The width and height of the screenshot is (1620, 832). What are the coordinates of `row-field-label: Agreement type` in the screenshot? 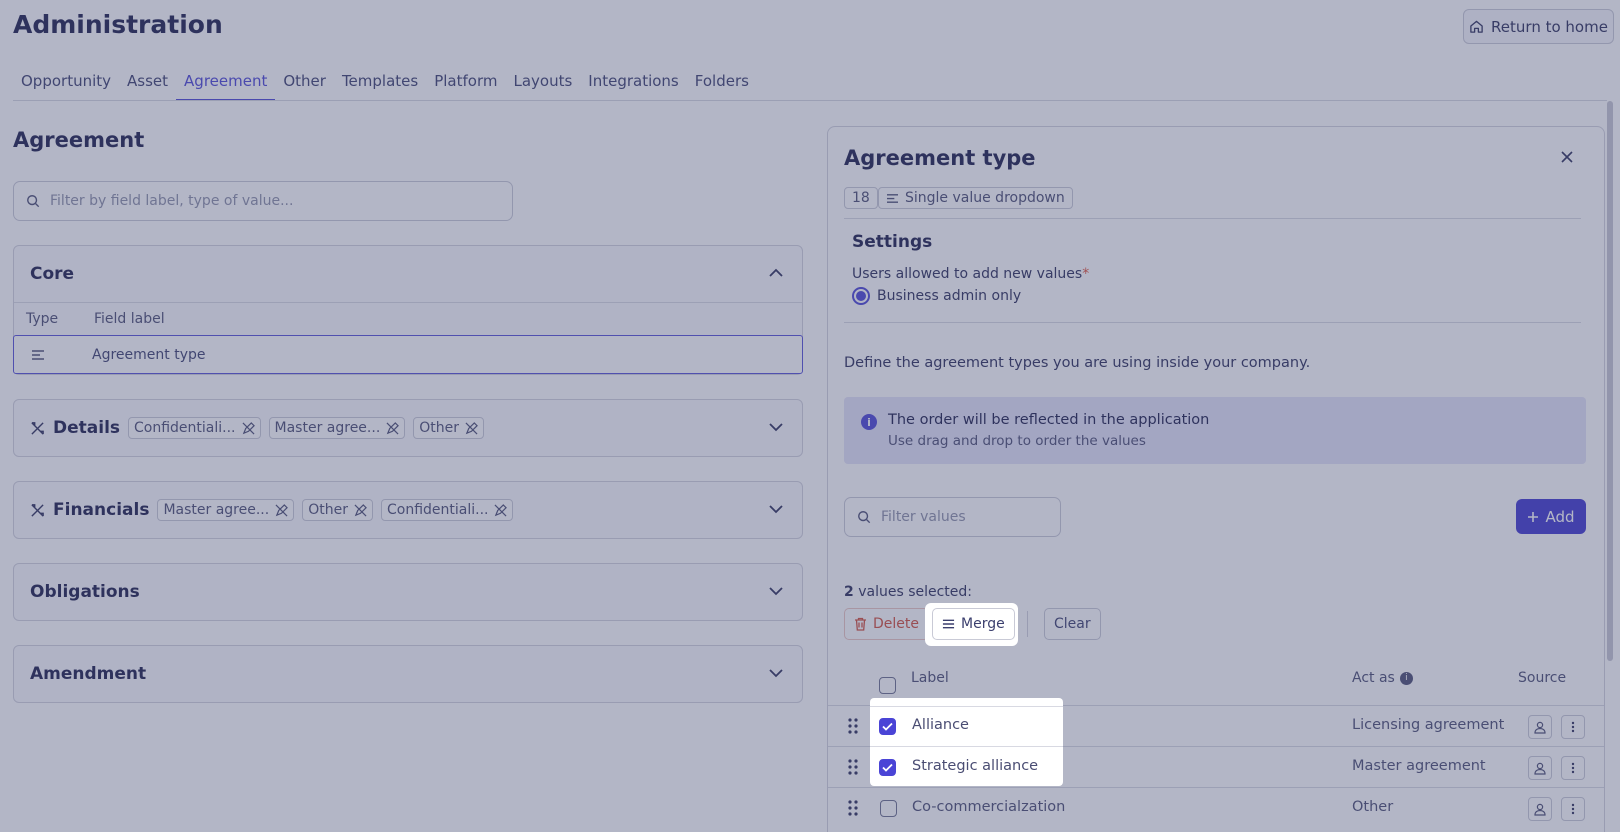 It's located at (149, 354).